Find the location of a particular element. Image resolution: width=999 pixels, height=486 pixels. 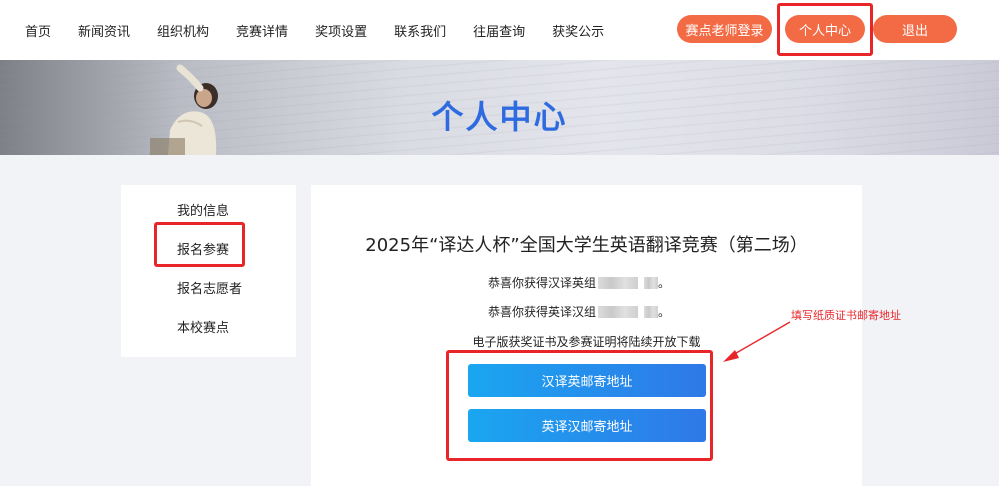

award-line-c2e: 恭喜你获得汉译英组 。 is located at coordinates (579, 282).